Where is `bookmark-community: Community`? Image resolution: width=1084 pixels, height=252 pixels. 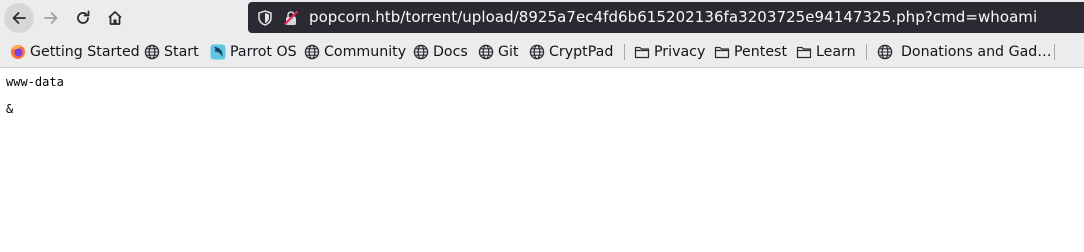 bookmark-community: Community is located at coordinates (355, 51).